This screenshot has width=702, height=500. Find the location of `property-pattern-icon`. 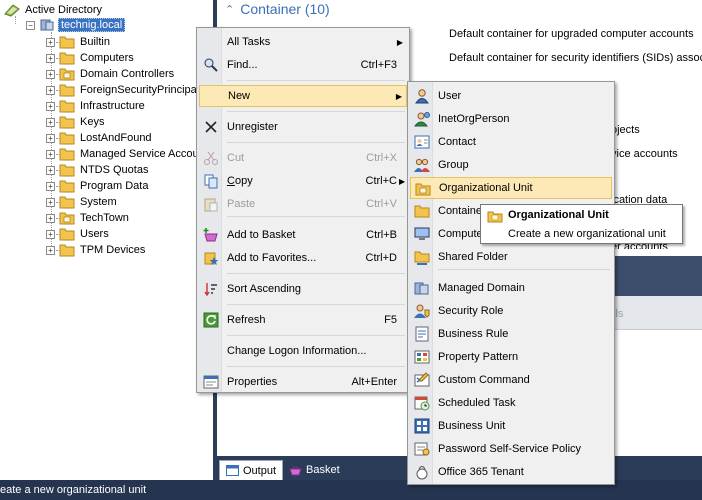

property-pattern-icon is located at coordinates (422, 357).